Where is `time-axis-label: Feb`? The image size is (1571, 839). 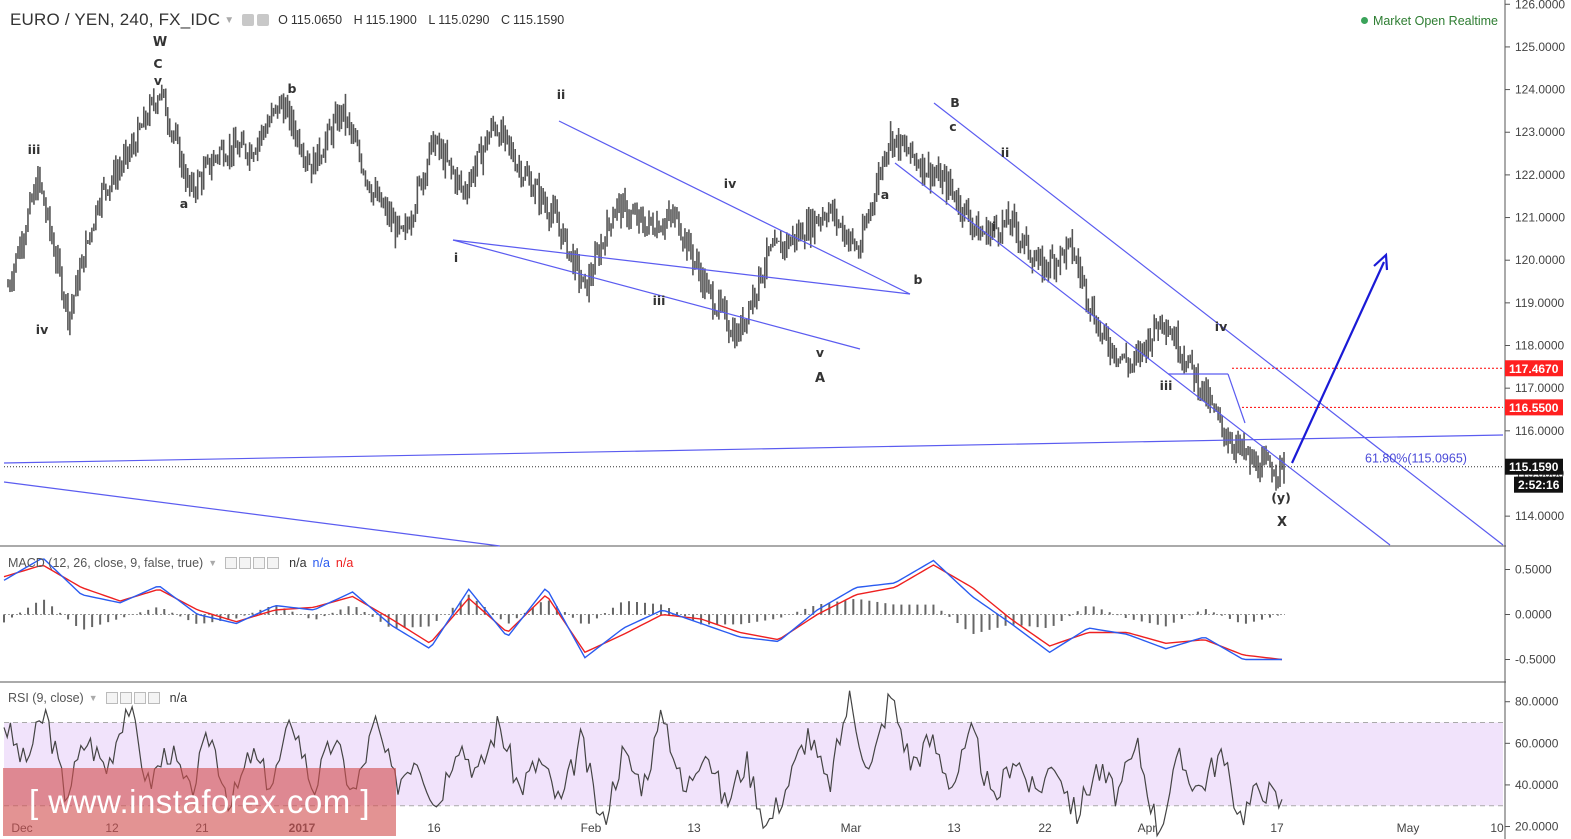 time-axis-label: Feb is located at coordinates (591, 828).